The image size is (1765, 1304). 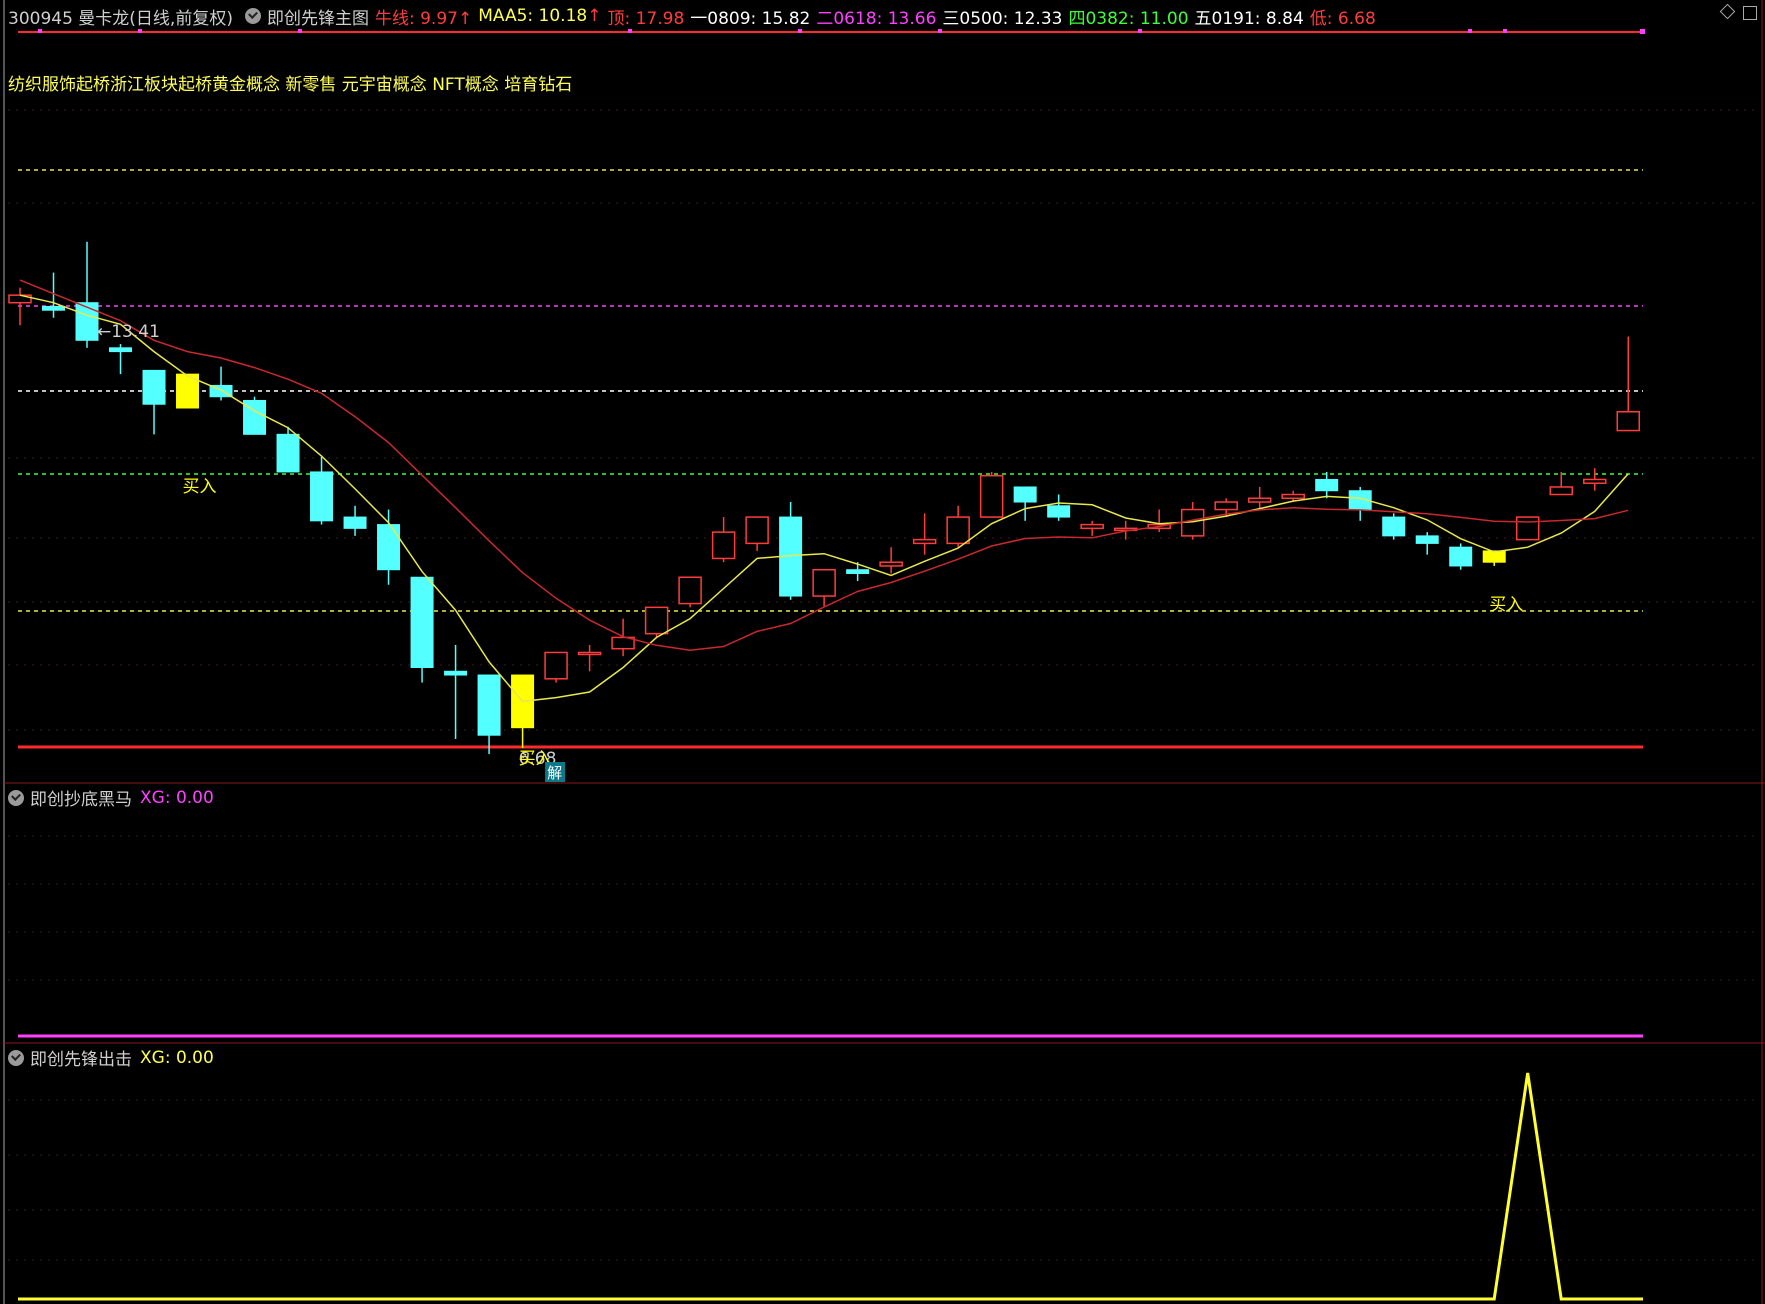 What do you see at coordinates (120, 16) in the screenshot?
I see `stock-title: 300945 曼卡龙(日线,前复权)` at bounding box center [120, 16].